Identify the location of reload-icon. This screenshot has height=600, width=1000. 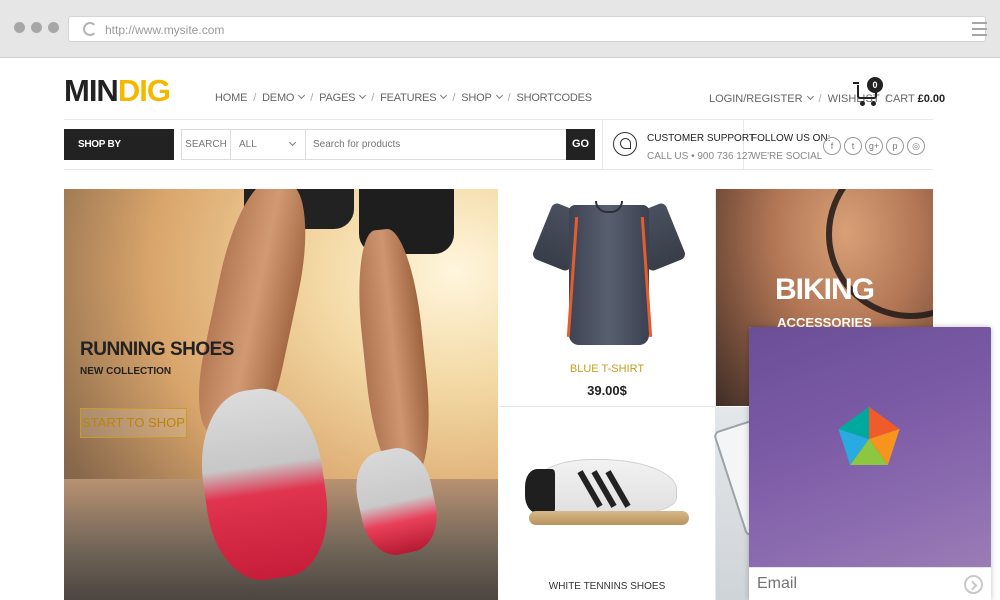
(90, 29).